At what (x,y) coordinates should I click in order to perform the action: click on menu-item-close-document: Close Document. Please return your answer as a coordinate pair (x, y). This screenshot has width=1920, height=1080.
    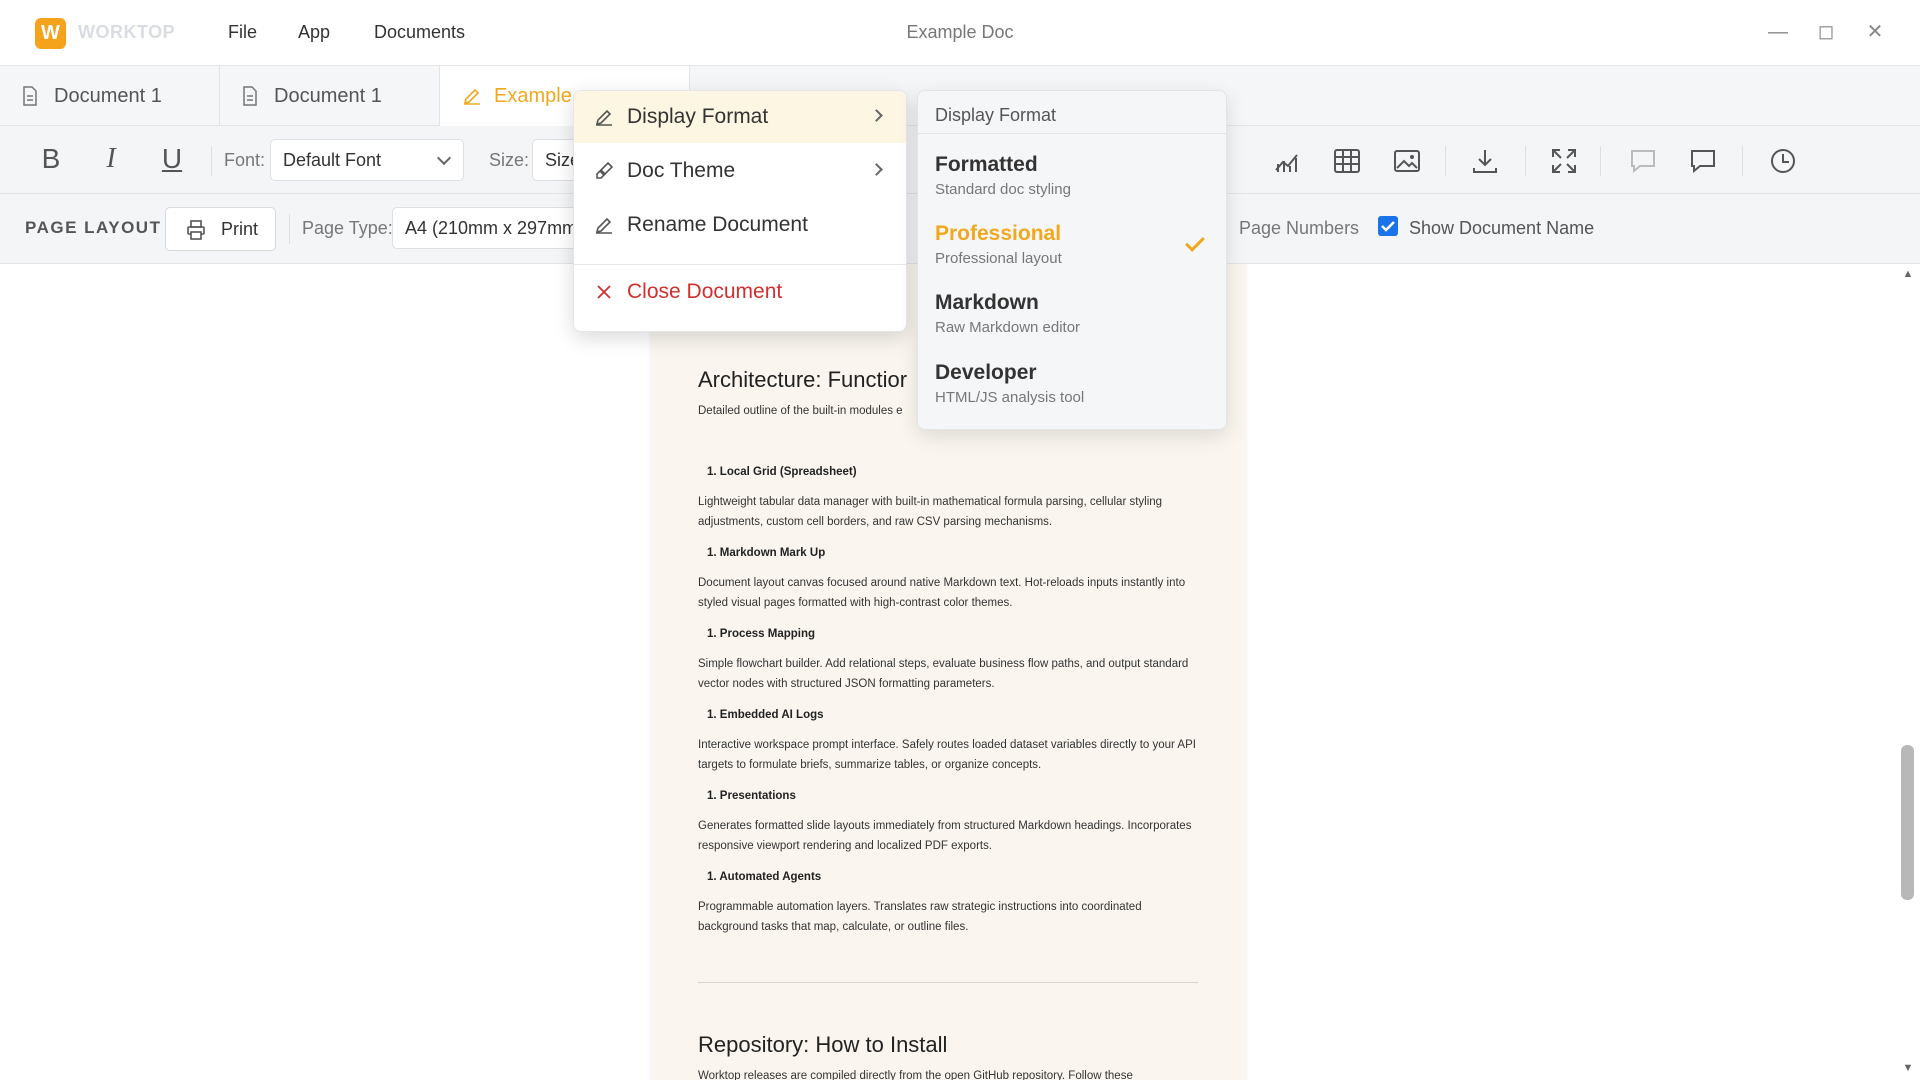
    Looking at the image, I should click on (740, 292).